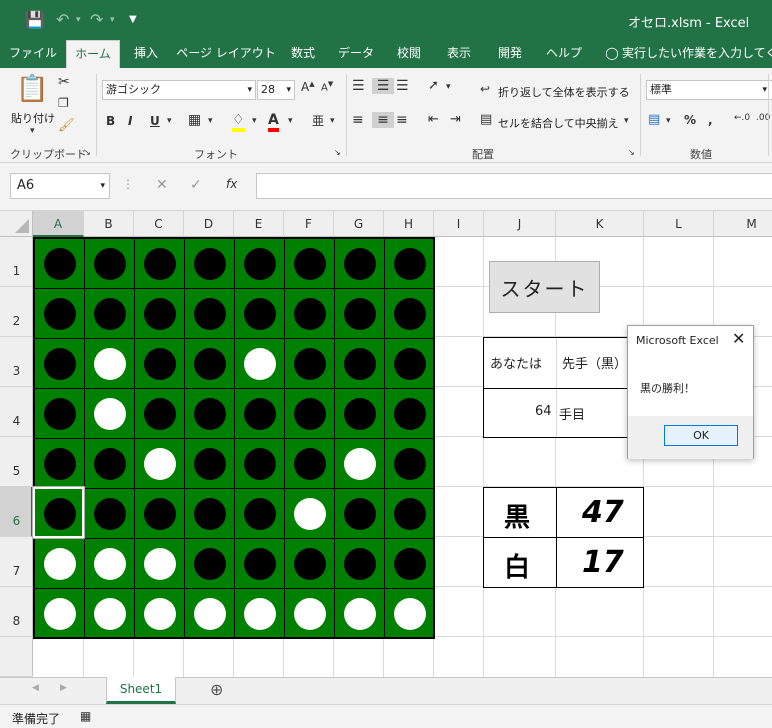 This screenshot has height=728, width=772. Describe the element at coordinates (160, 314) in the screenshot. I see `board-cell-c2` at that location.